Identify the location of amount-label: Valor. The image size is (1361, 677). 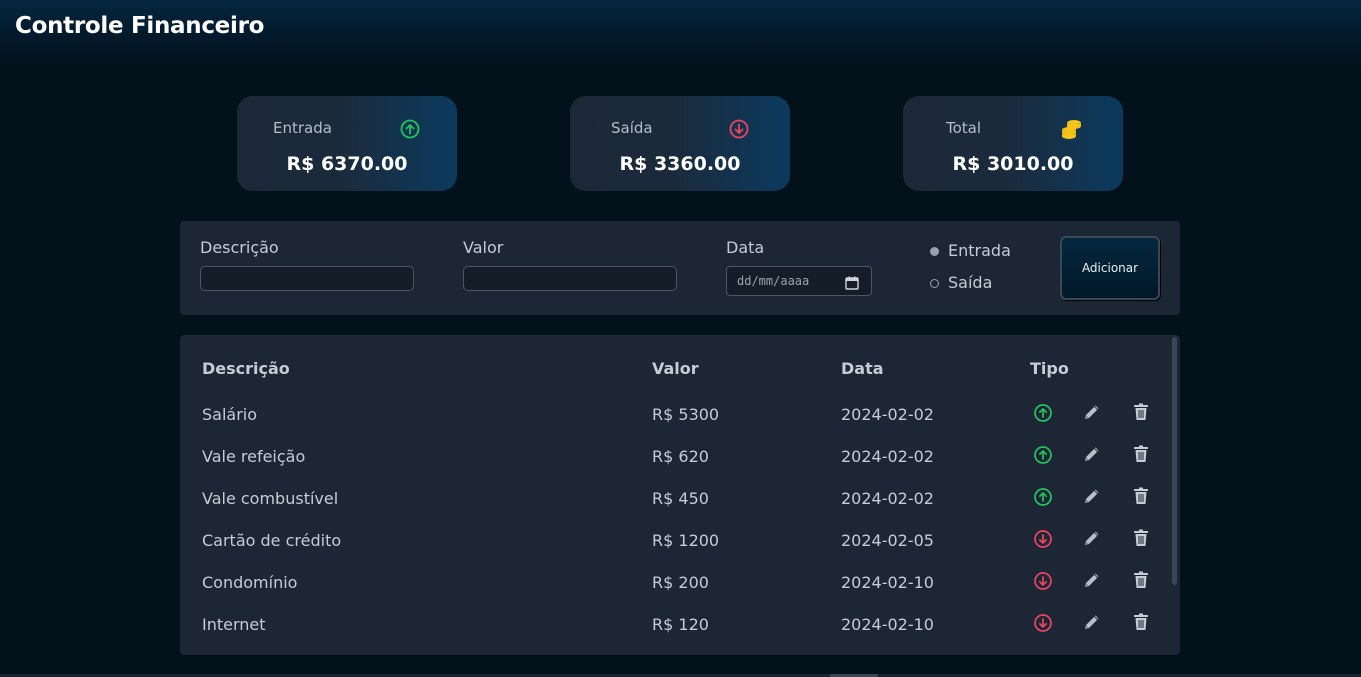
(483, 247).